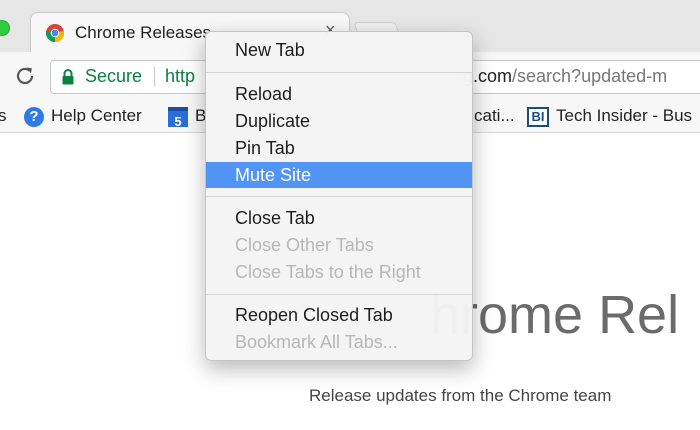  I want to click on reload-icon, so click(25, 76).